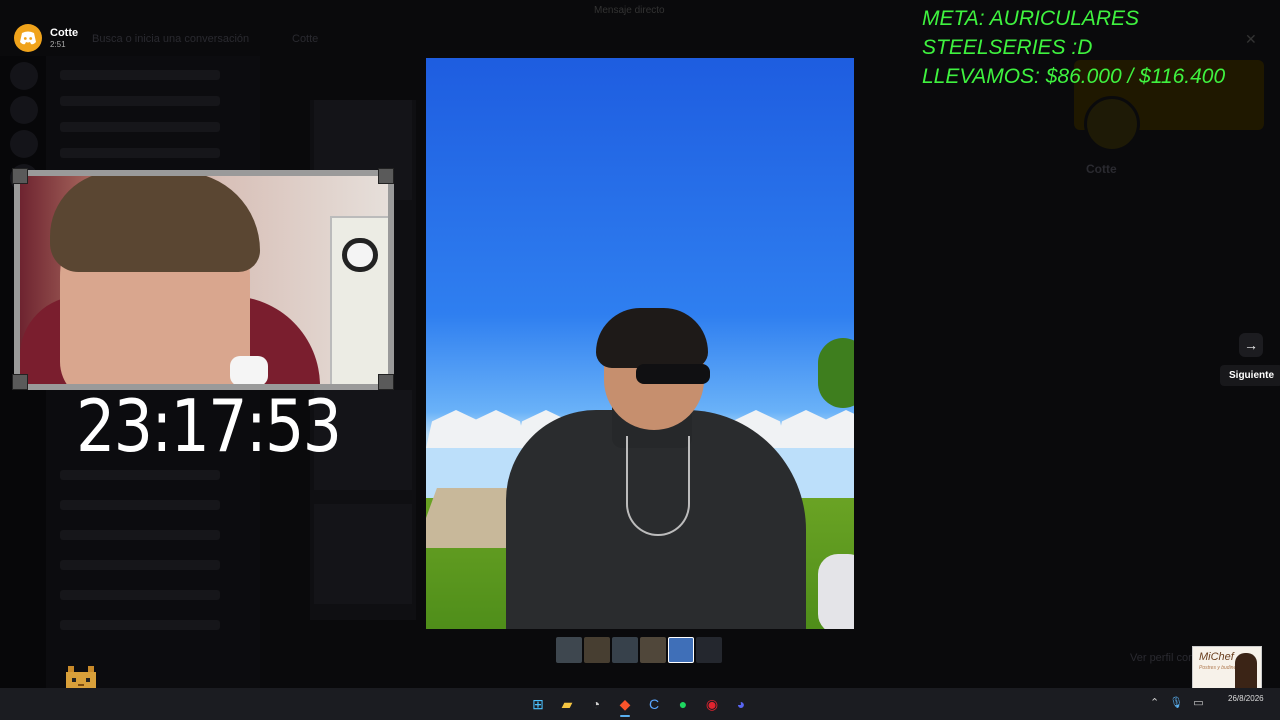 The image size is (1280, 720). What do you see at coordinates (681, 650) in the screenshot?
I see `thumbnail-active` at bounding box center [681, 650].